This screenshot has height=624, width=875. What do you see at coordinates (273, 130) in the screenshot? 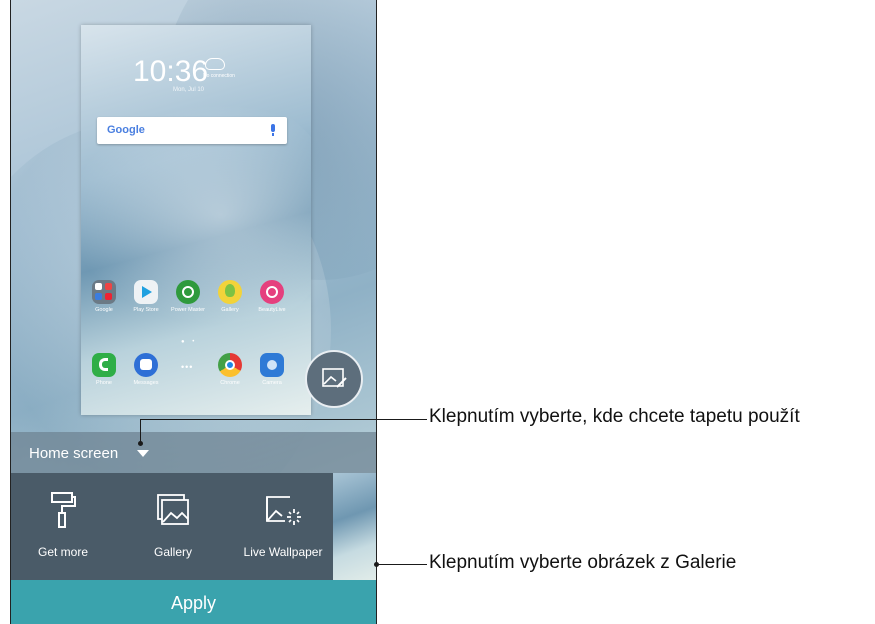
I see `mic-icon` at bounding box center [273, 130].